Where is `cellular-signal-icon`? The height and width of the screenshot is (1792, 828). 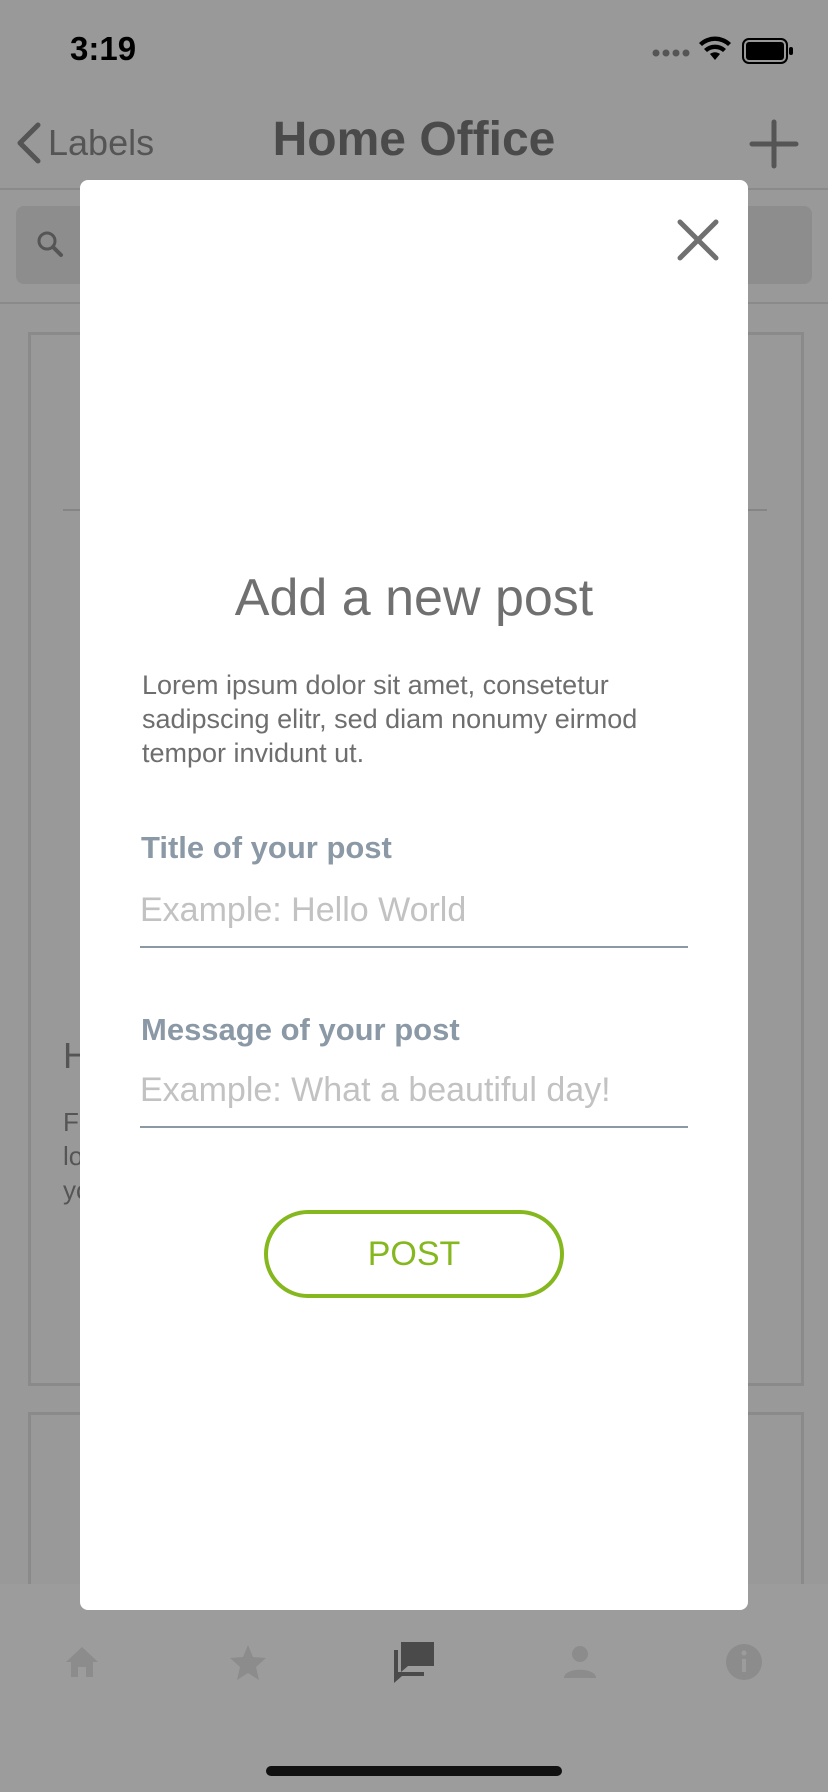
cellular-signal-icon is located at coordinates (671, 53).